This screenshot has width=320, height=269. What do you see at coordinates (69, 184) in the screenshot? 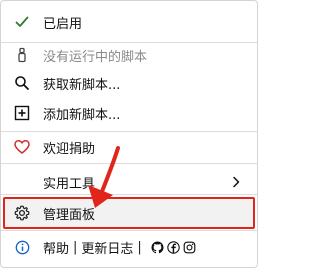
I see `menu-item-label: 实用工具` at bounding box center [69, 184].